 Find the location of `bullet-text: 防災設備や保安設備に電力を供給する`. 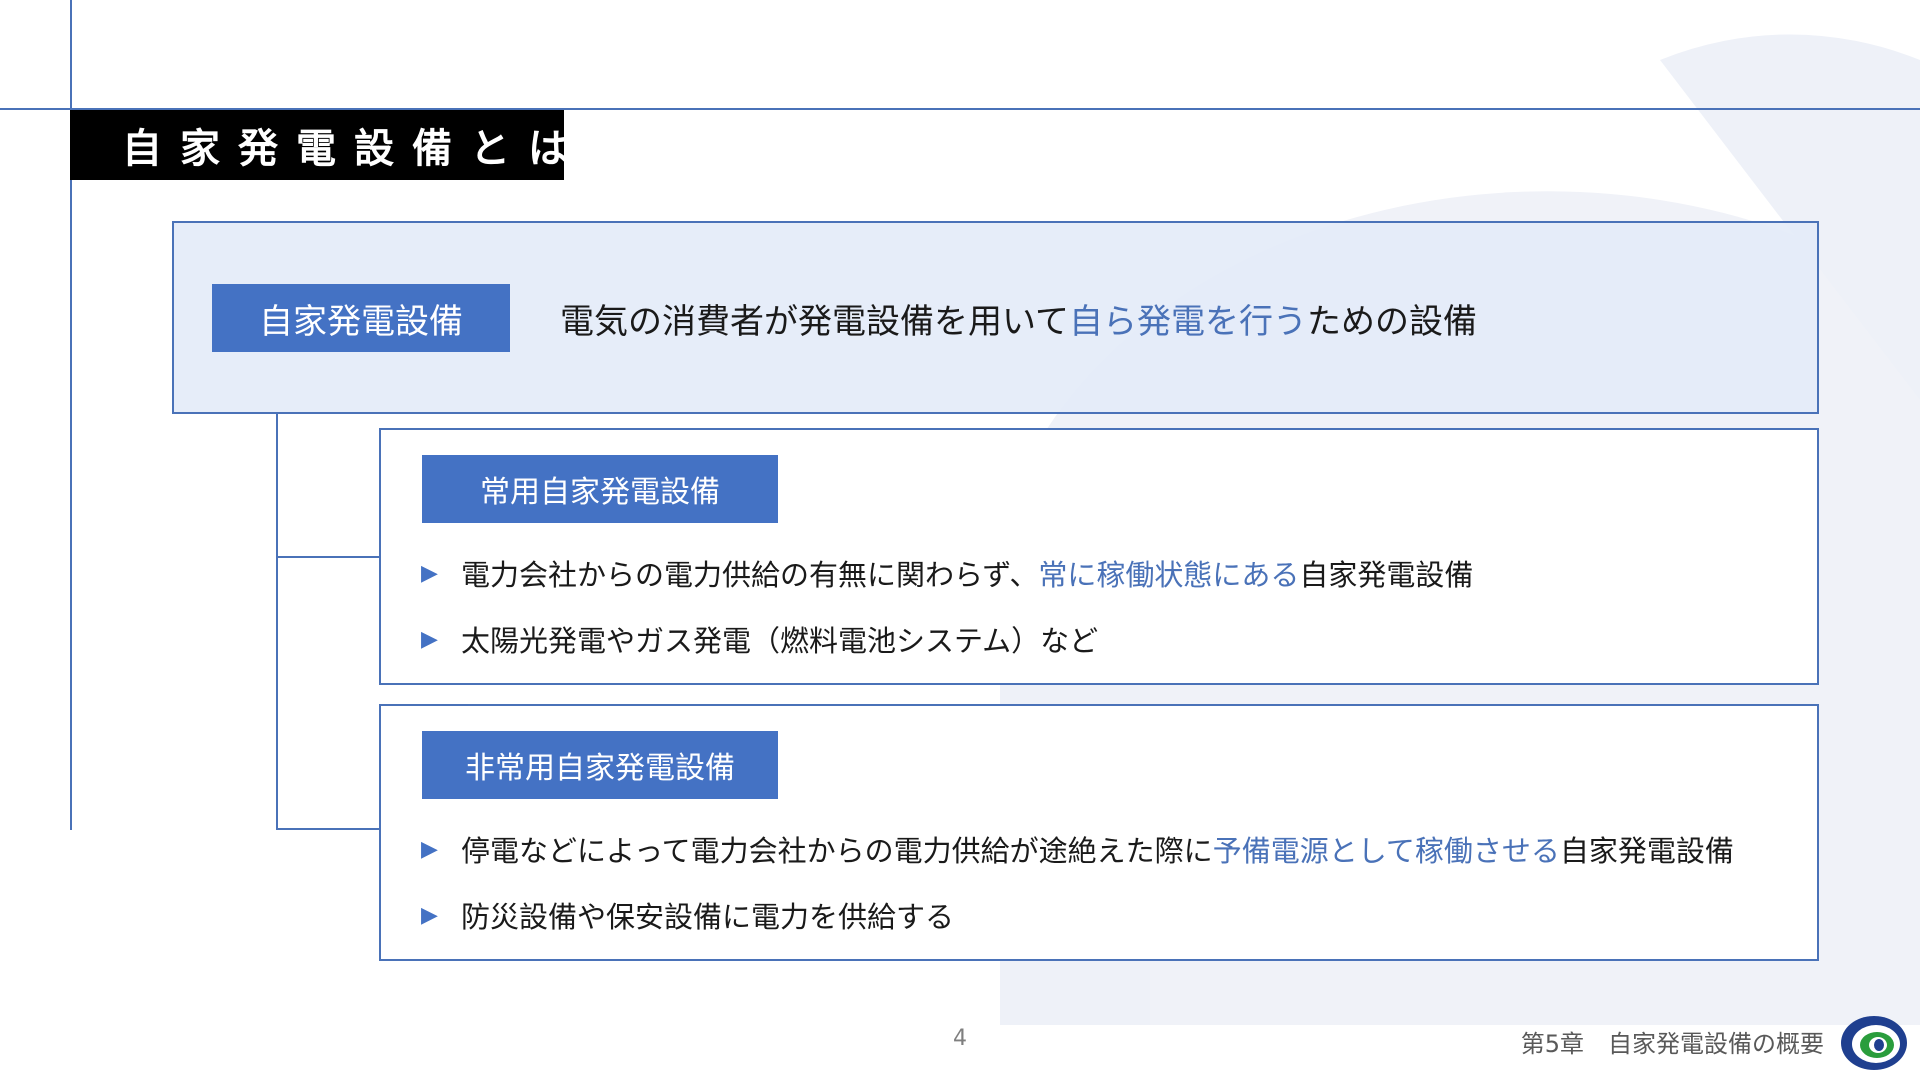

bullet-text: 防災設備や保安設備に電力を供給する is located at coordinates (708, 917).